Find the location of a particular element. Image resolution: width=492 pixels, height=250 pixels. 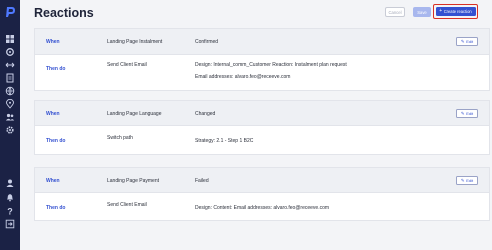

bell-icon is located at coordinates (10, 197).